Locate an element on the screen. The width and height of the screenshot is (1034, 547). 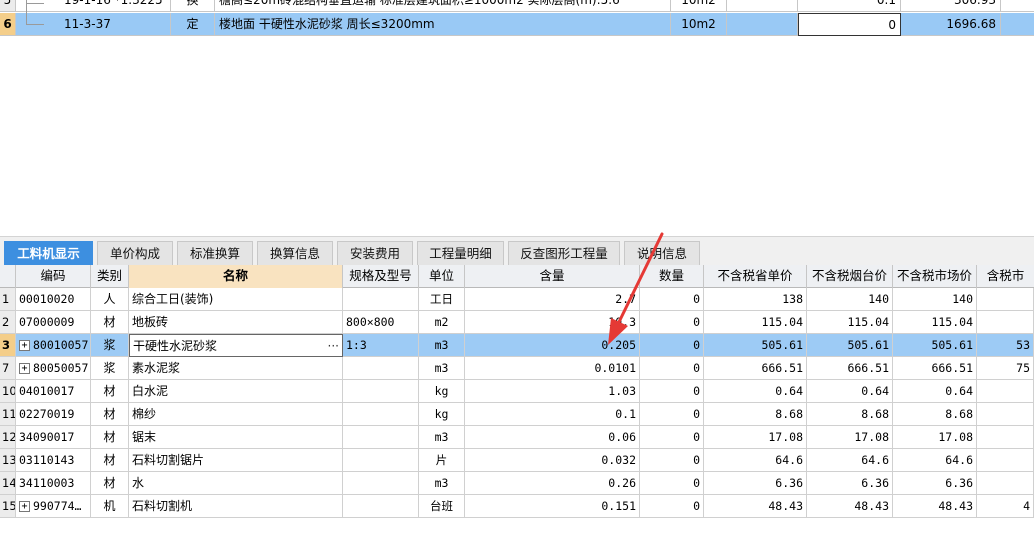
market-unit-price: 48.43 is located at coordinates (935, 506).